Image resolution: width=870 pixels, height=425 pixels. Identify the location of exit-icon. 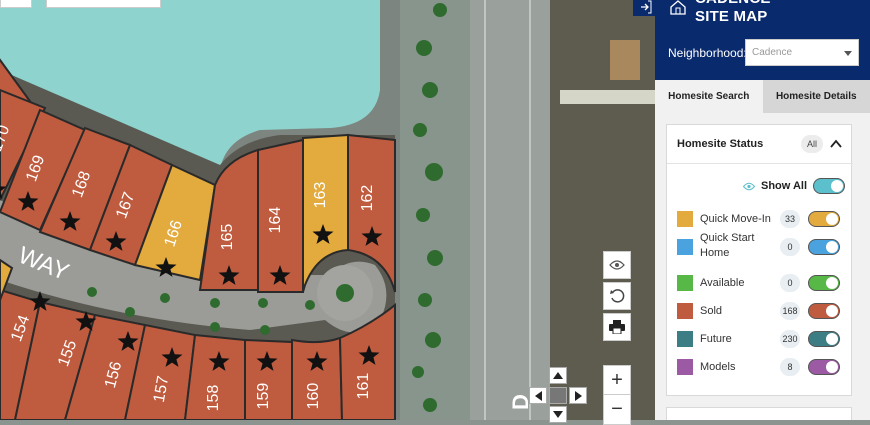
(644, 7).